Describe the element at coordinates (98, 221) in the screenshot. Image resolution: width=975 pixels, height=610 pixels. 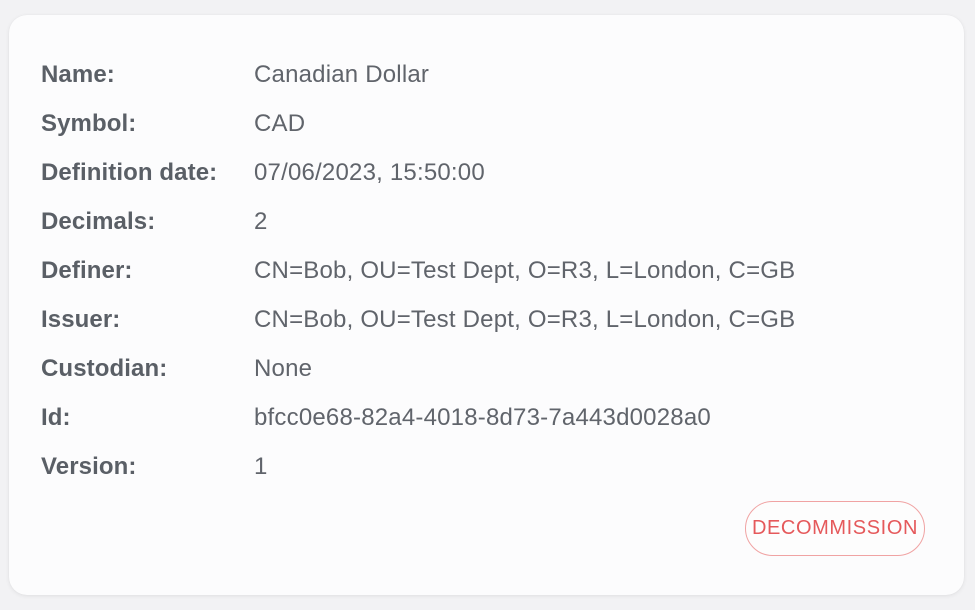
I see `detail-label: Decimals:` at that location.